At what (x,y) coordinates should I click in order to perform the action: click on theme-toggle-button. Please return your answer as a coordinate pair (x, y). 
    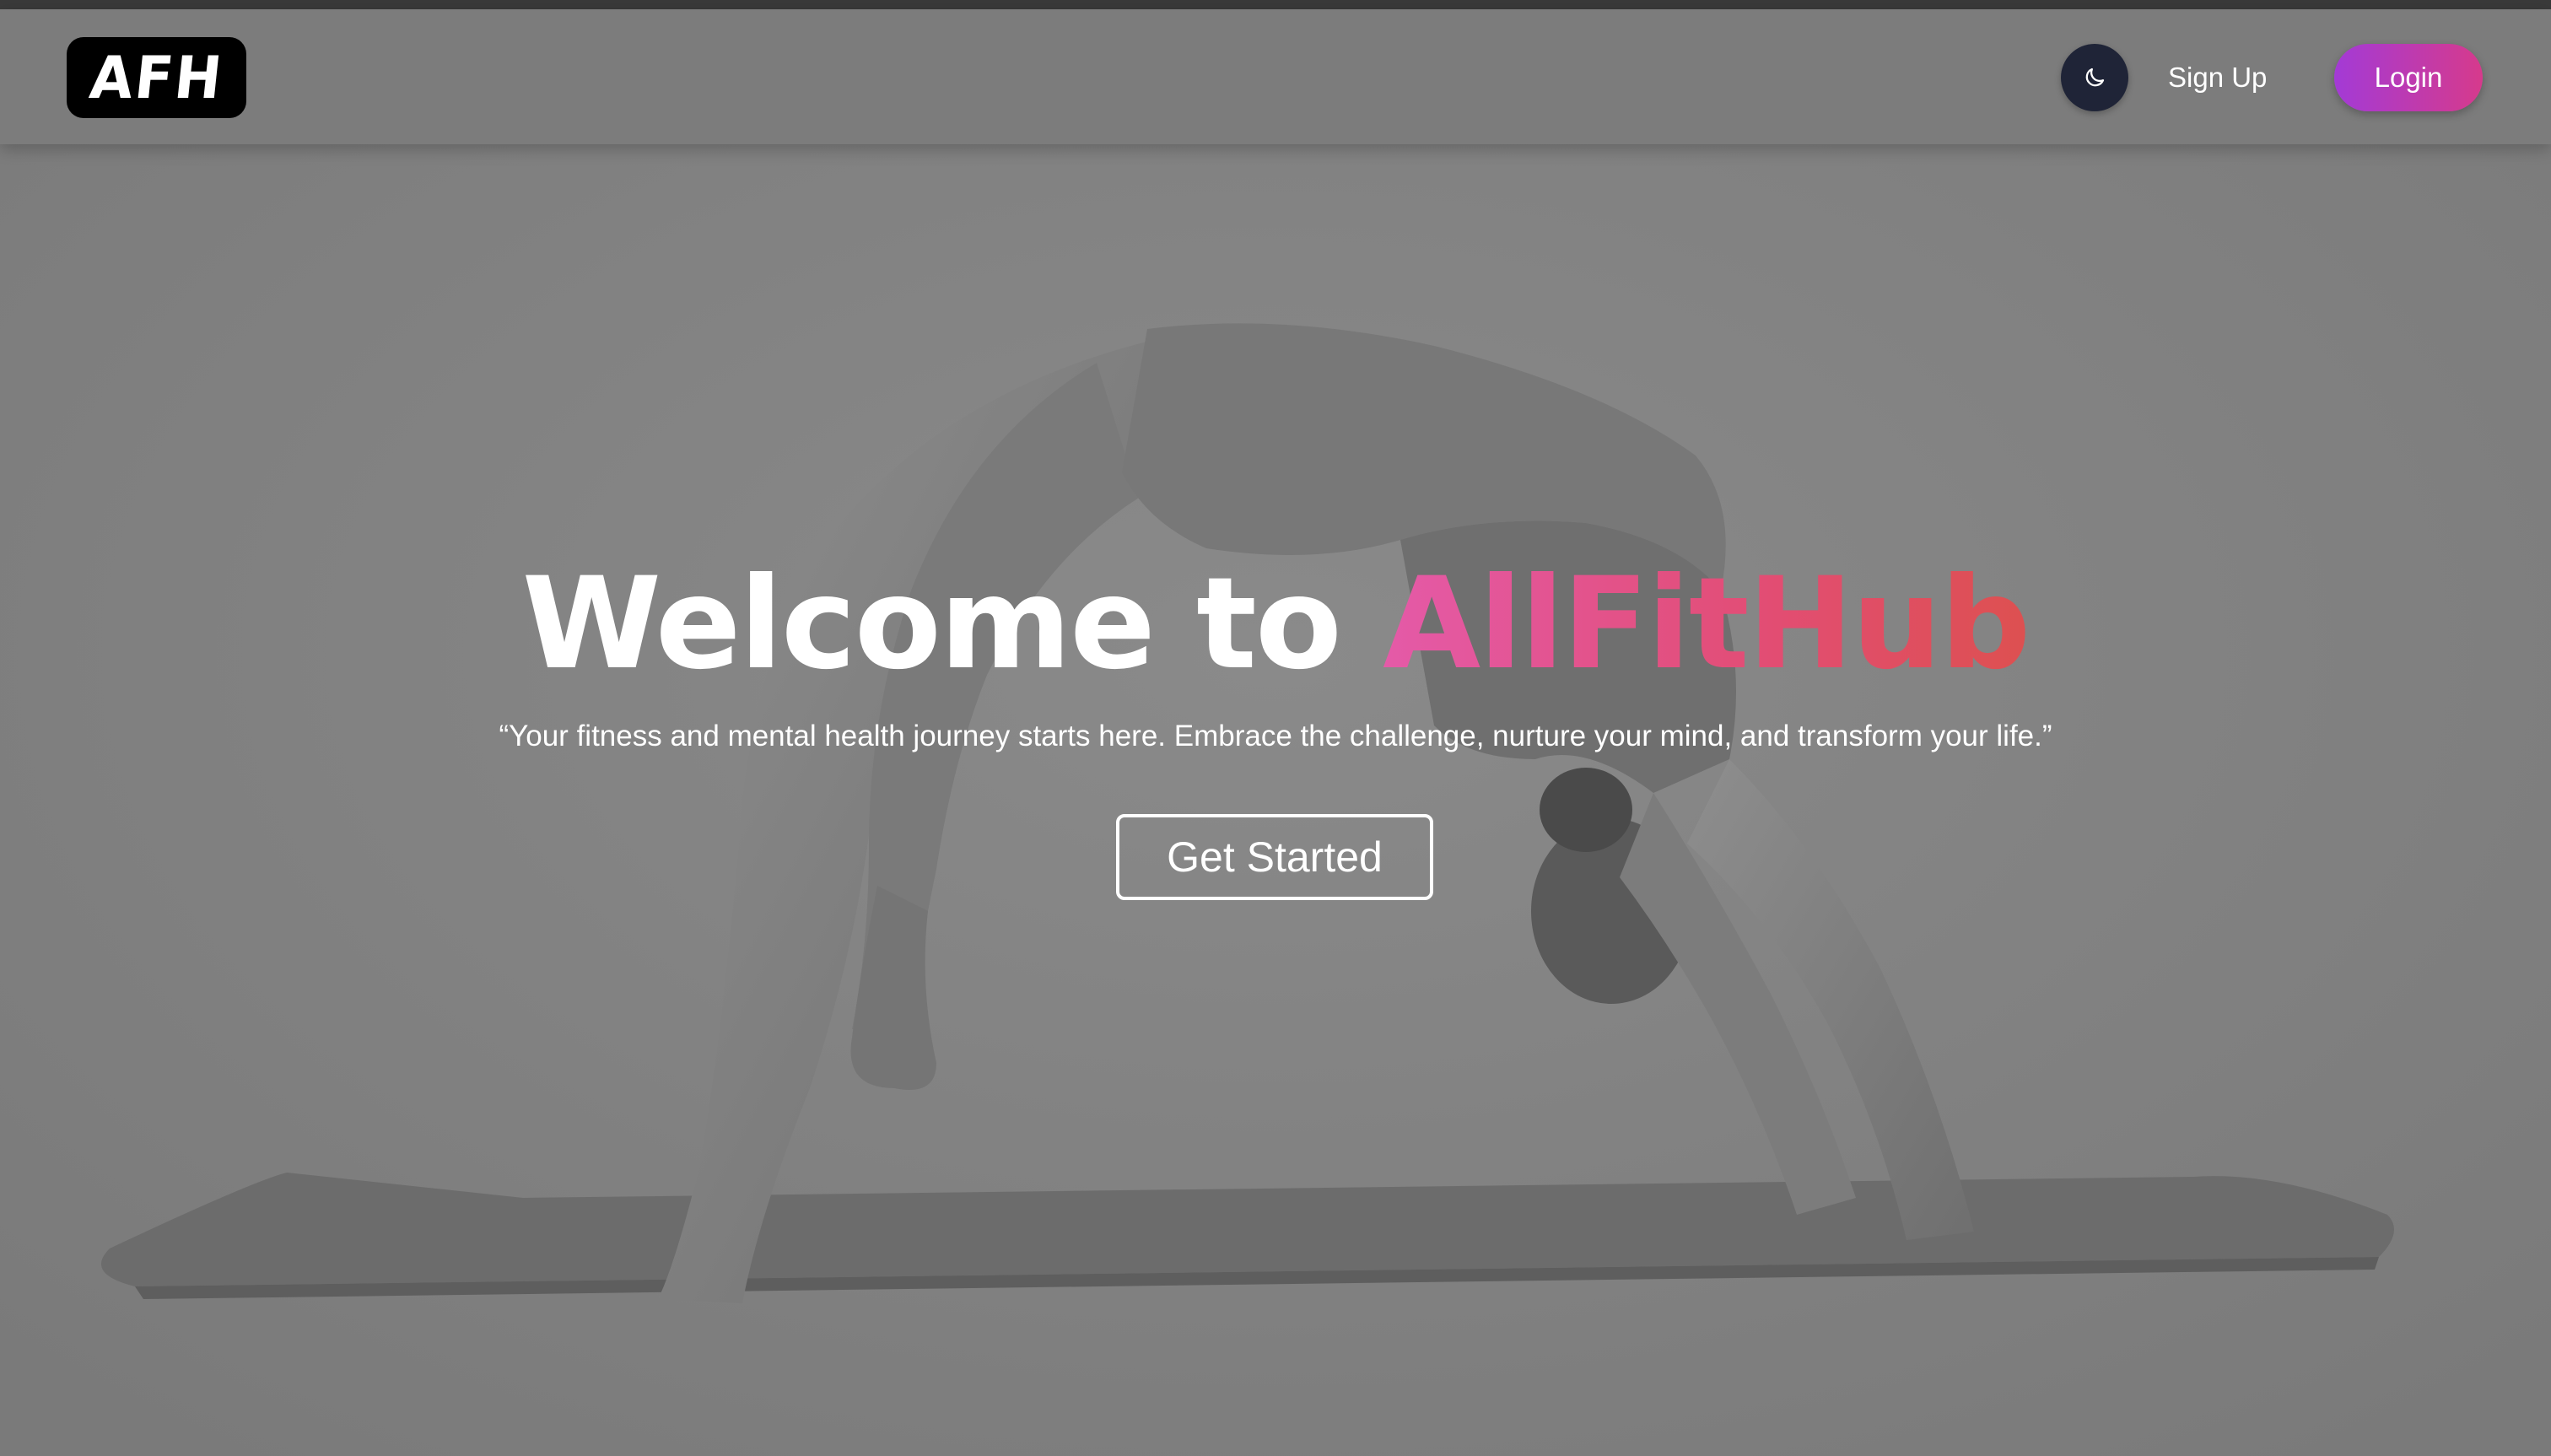
    Looking at the image, I should click on (2094, 78).